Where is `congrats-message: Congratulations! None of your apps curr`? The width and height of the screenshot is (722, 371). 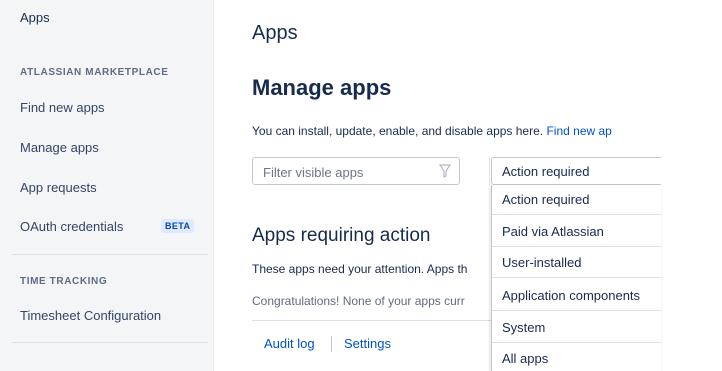 congrats-message: Congratulations! None of your apps curr is located at coordinates (358, 301).